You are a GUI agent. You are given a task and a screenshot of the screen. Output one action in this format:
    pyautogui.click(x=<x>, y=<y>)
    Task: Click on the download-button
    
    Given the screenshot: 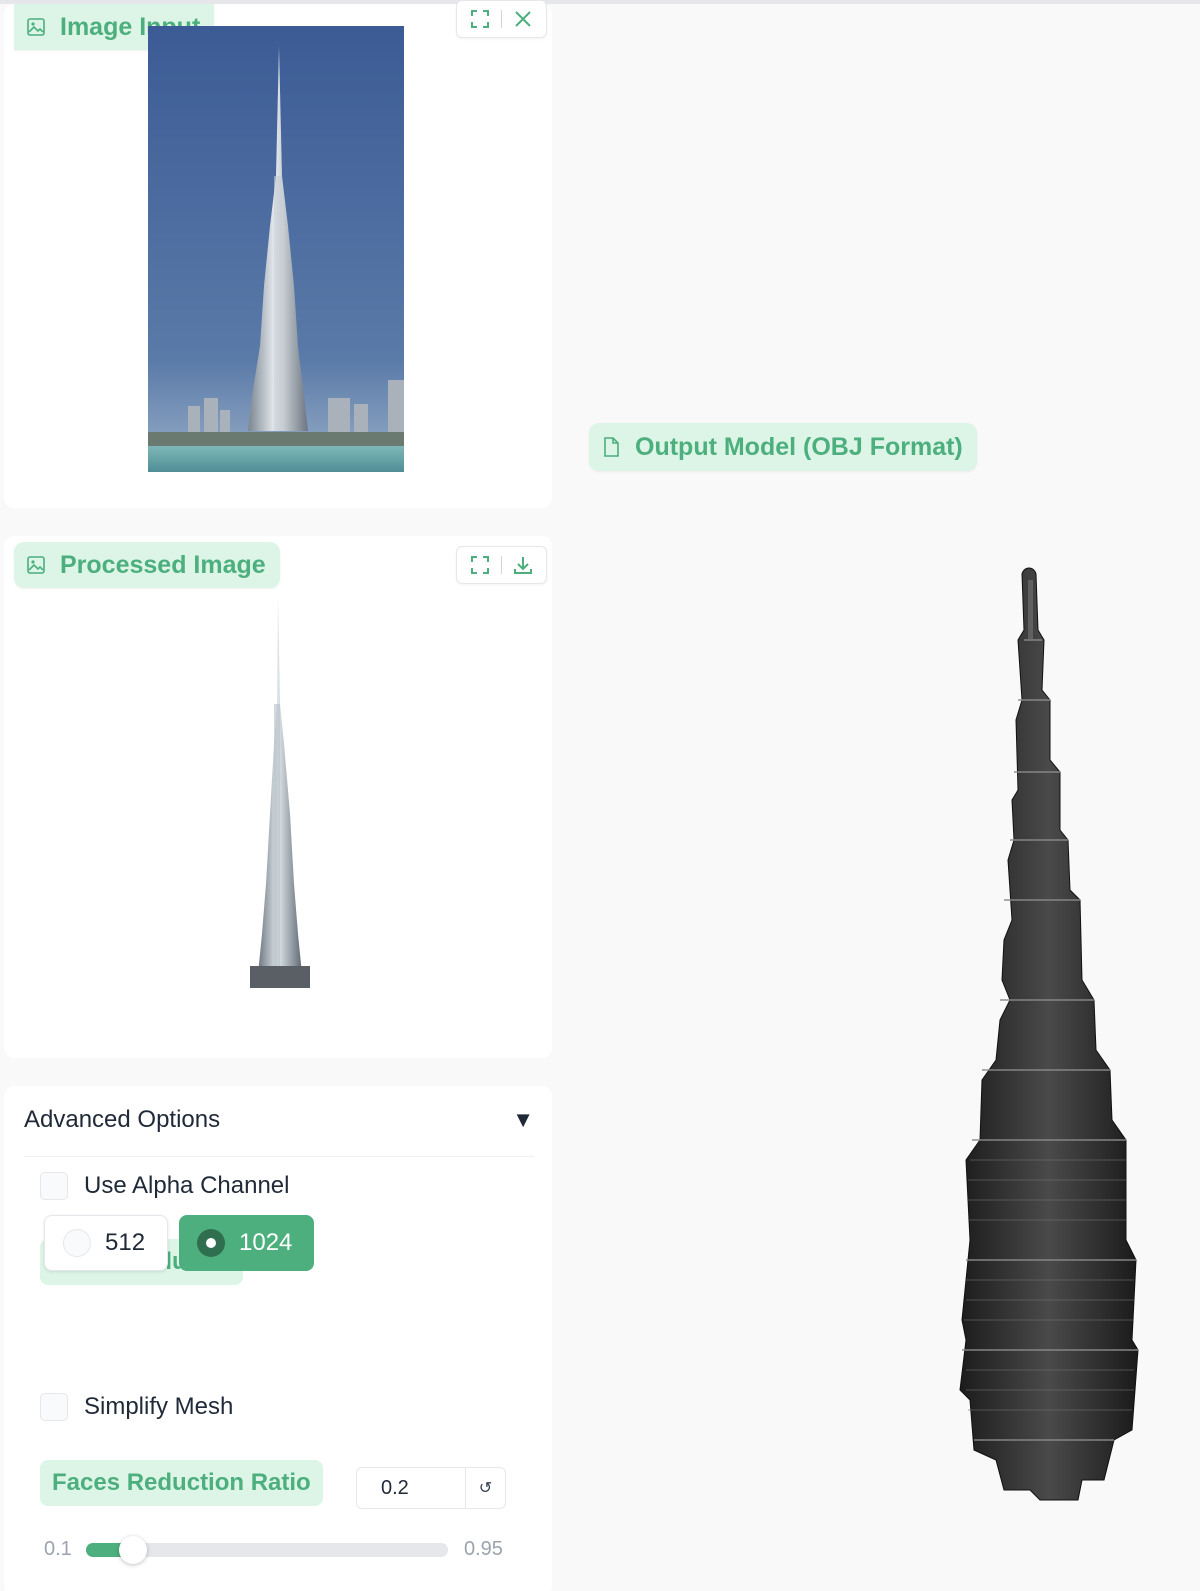 What is the action you would take?
    pyautogui.click(x=523, y=565)
    